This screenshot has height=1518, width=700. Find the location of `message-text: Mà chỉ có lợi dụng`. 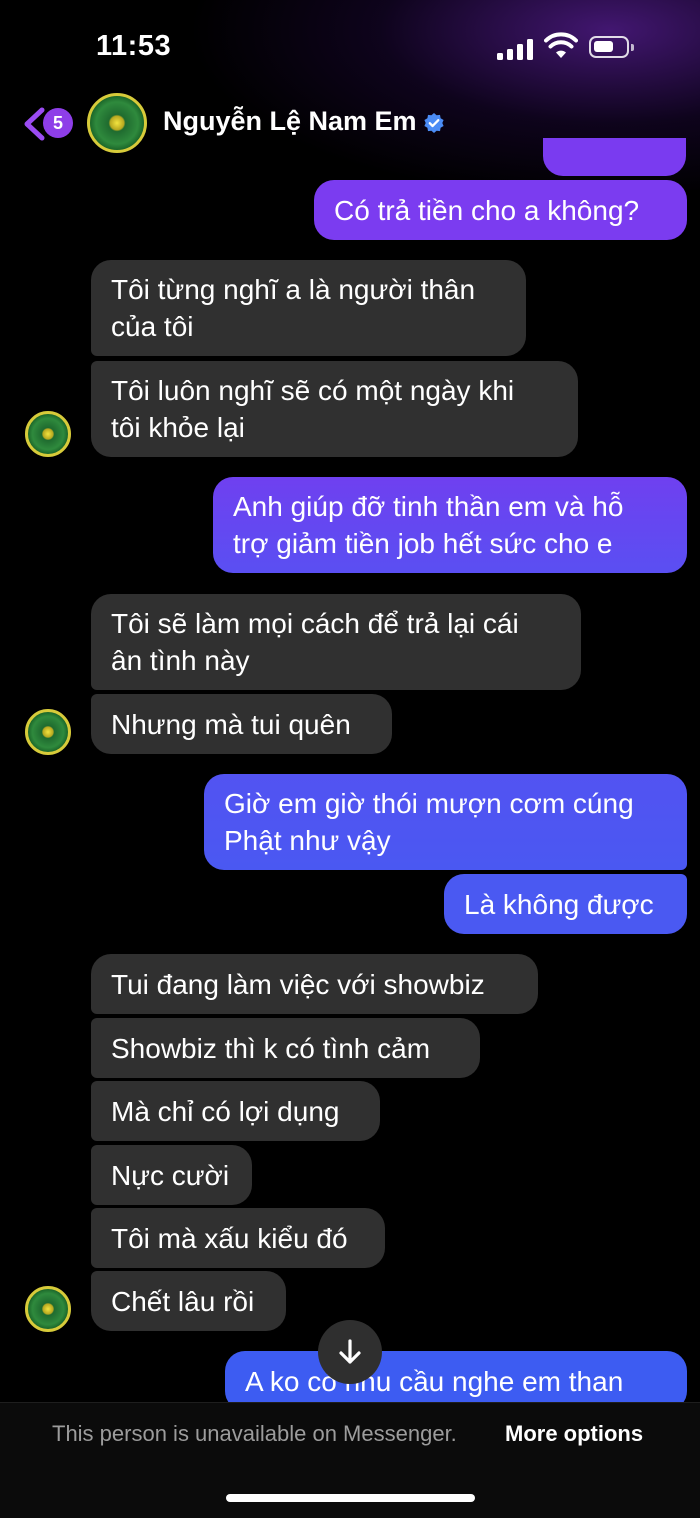

message-text: Mà chỉ có lợi dụng is located at coordinates (225, 1111).